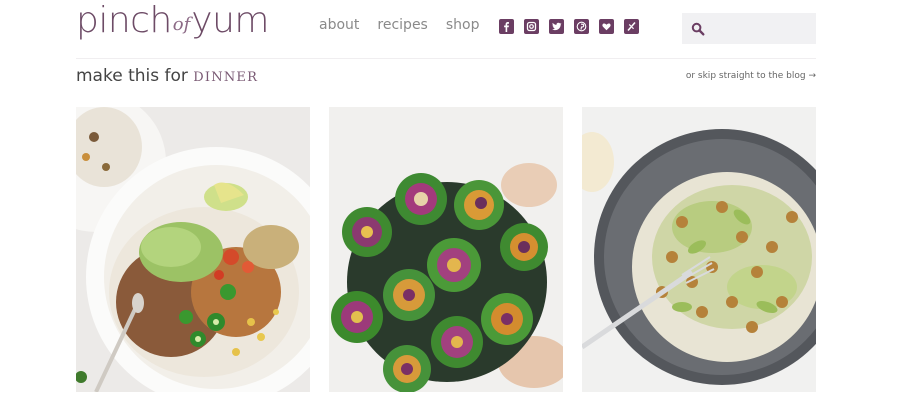  Describe the element at coordinates (230, 20) in the screenshot. I see `logo-word-yum: yum` at that location.